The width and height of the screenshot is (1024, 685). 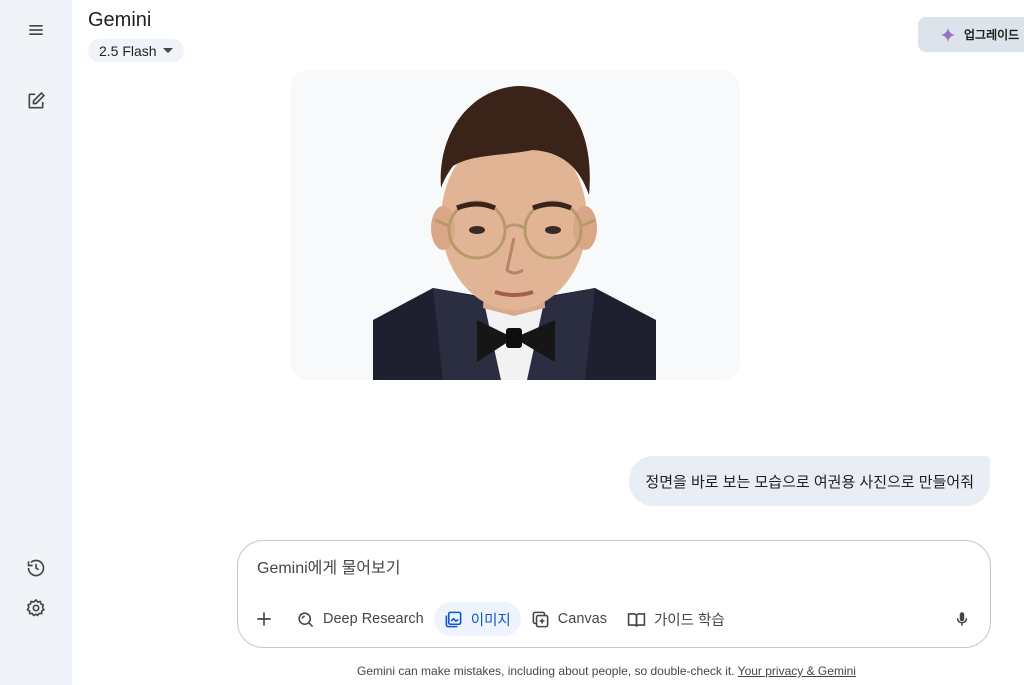 What do you see at coordinates (582, 619) in the screenshot?
I see `canvas-label: Canvas` at bounding box center [582, 619].